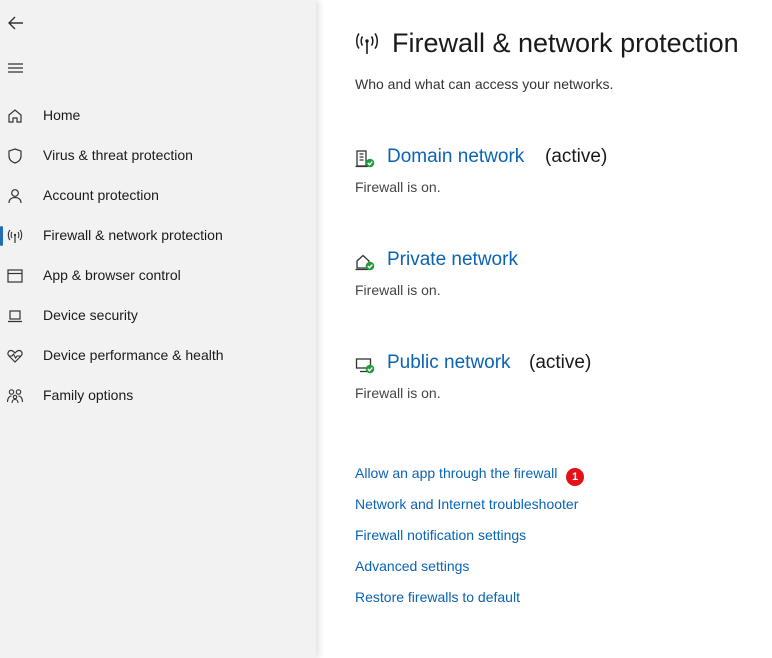  What do you see at coordinates (440, 535) in the screenshot?
I see `firewall-notification-settings-link: Firewall notification settings` at bounding box center [440, 535].